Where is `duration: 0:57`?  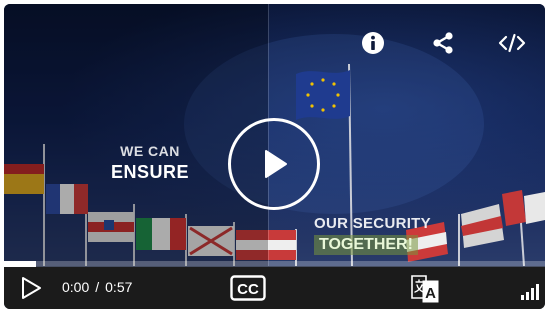 duration: 0:57 is located at coordinates (119, 287).